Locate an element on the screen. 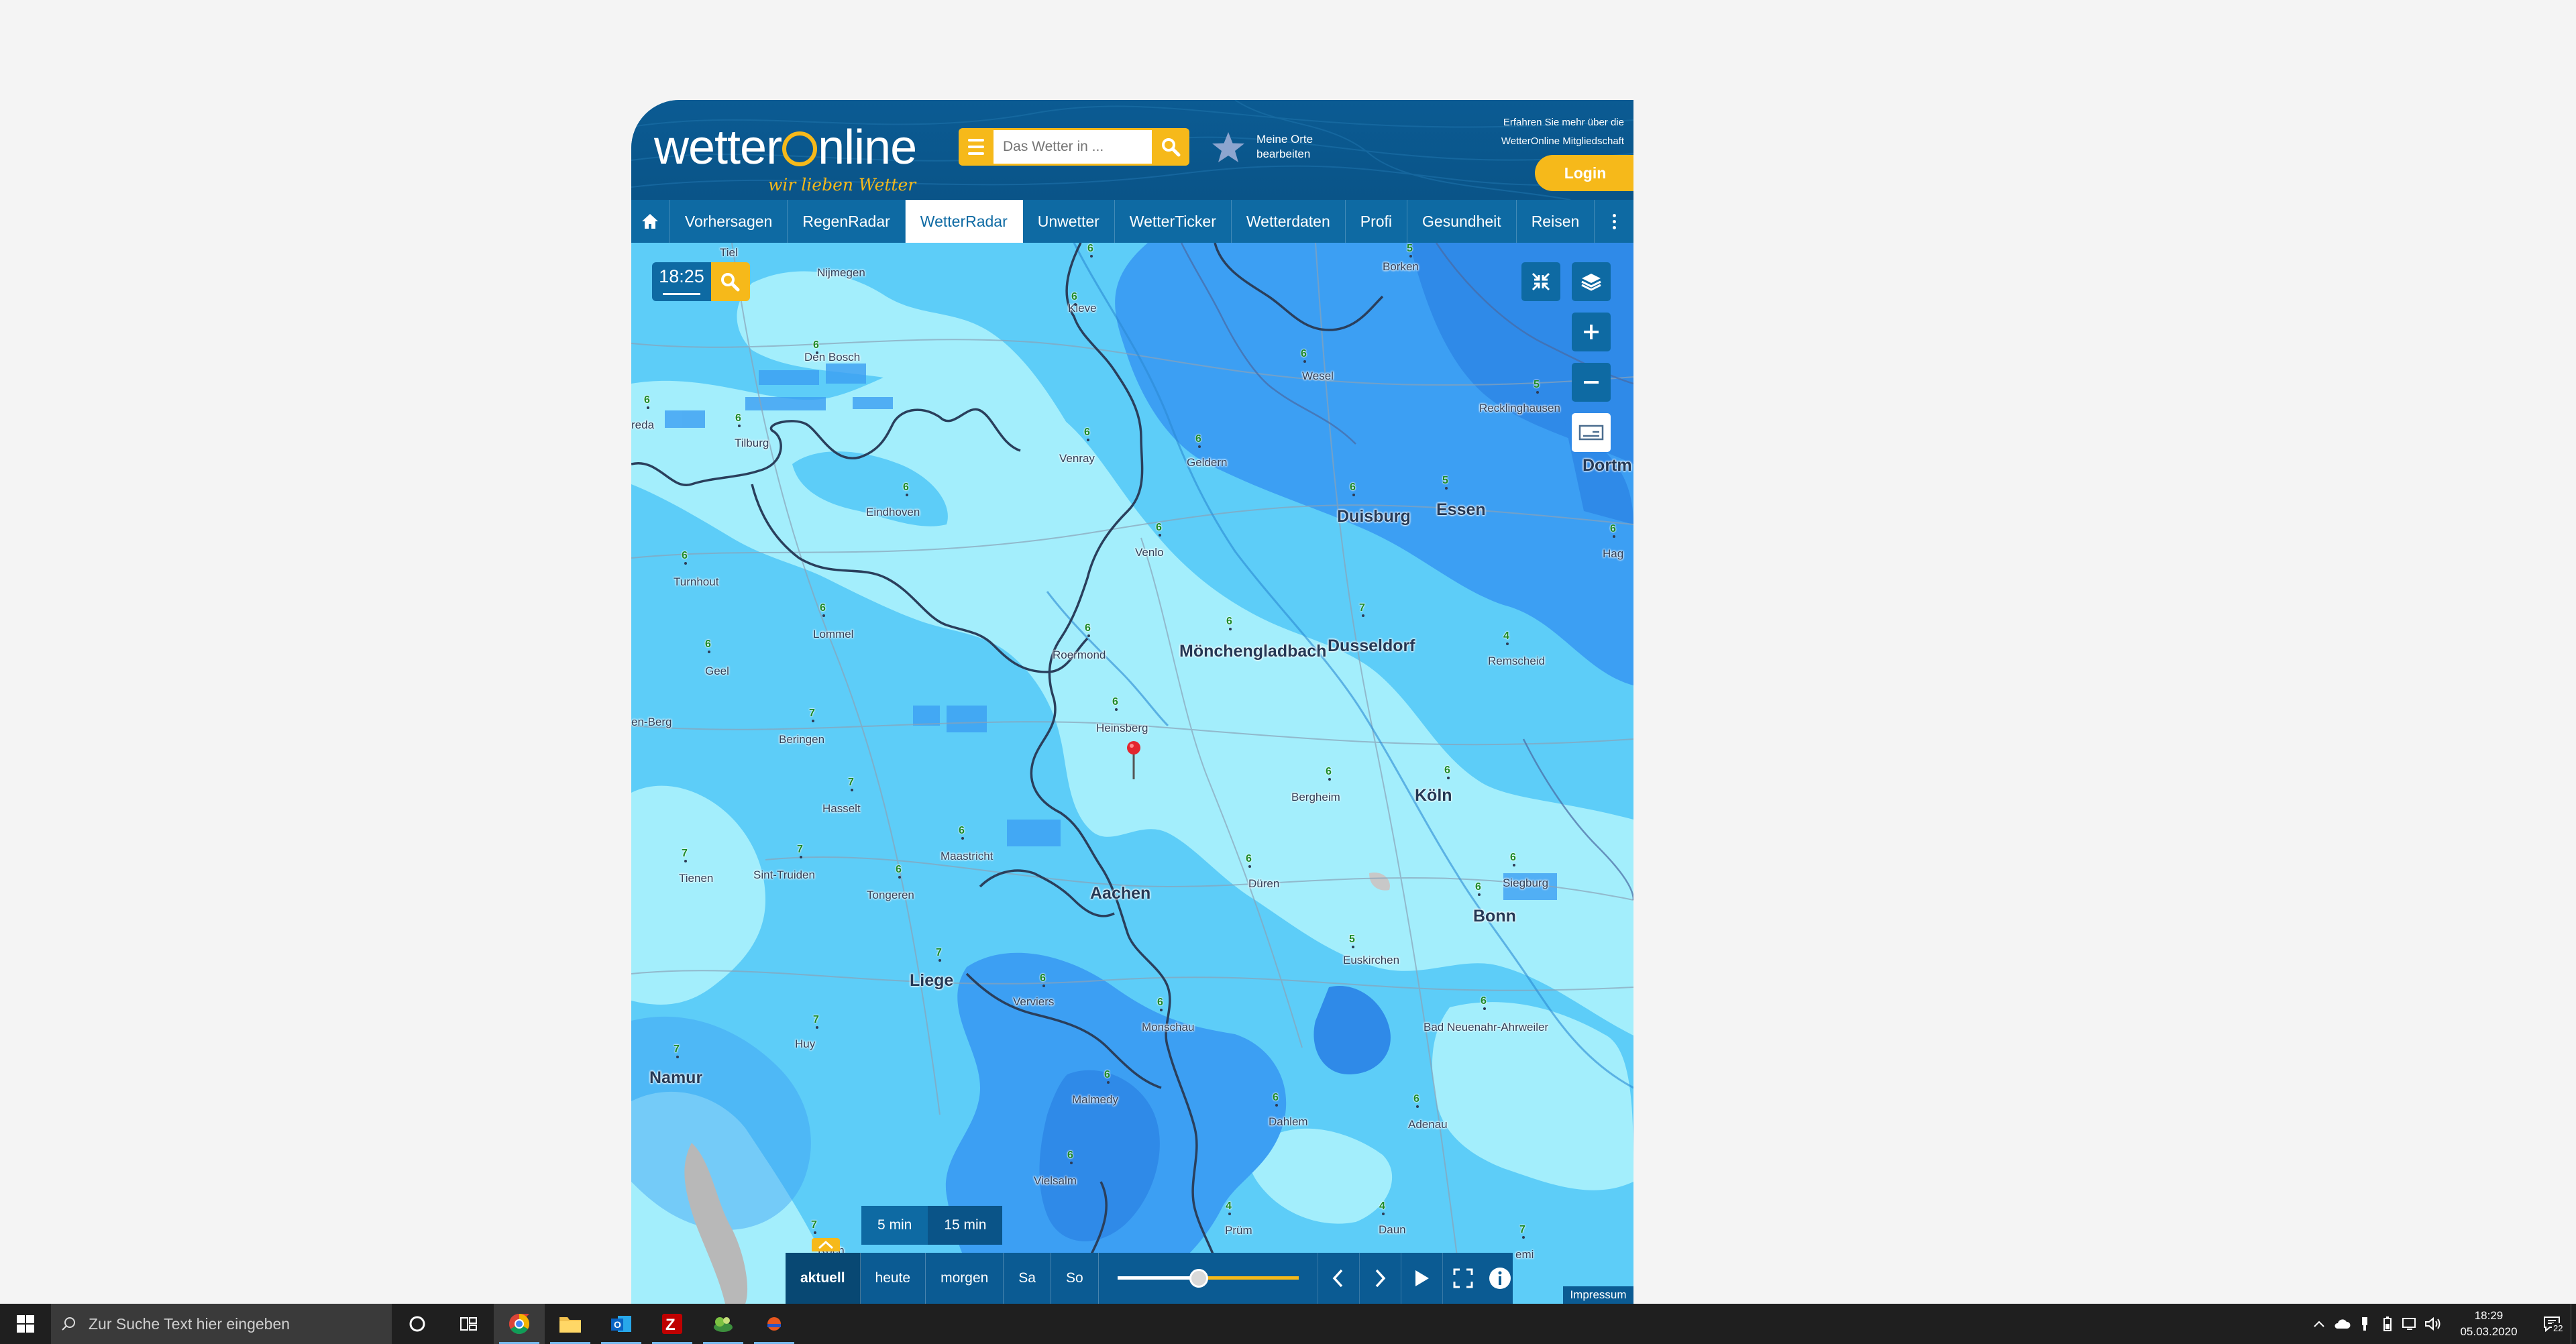 This screenshot has height=1344, width=2576. cortana-button is located at coordinates (417, 1324).